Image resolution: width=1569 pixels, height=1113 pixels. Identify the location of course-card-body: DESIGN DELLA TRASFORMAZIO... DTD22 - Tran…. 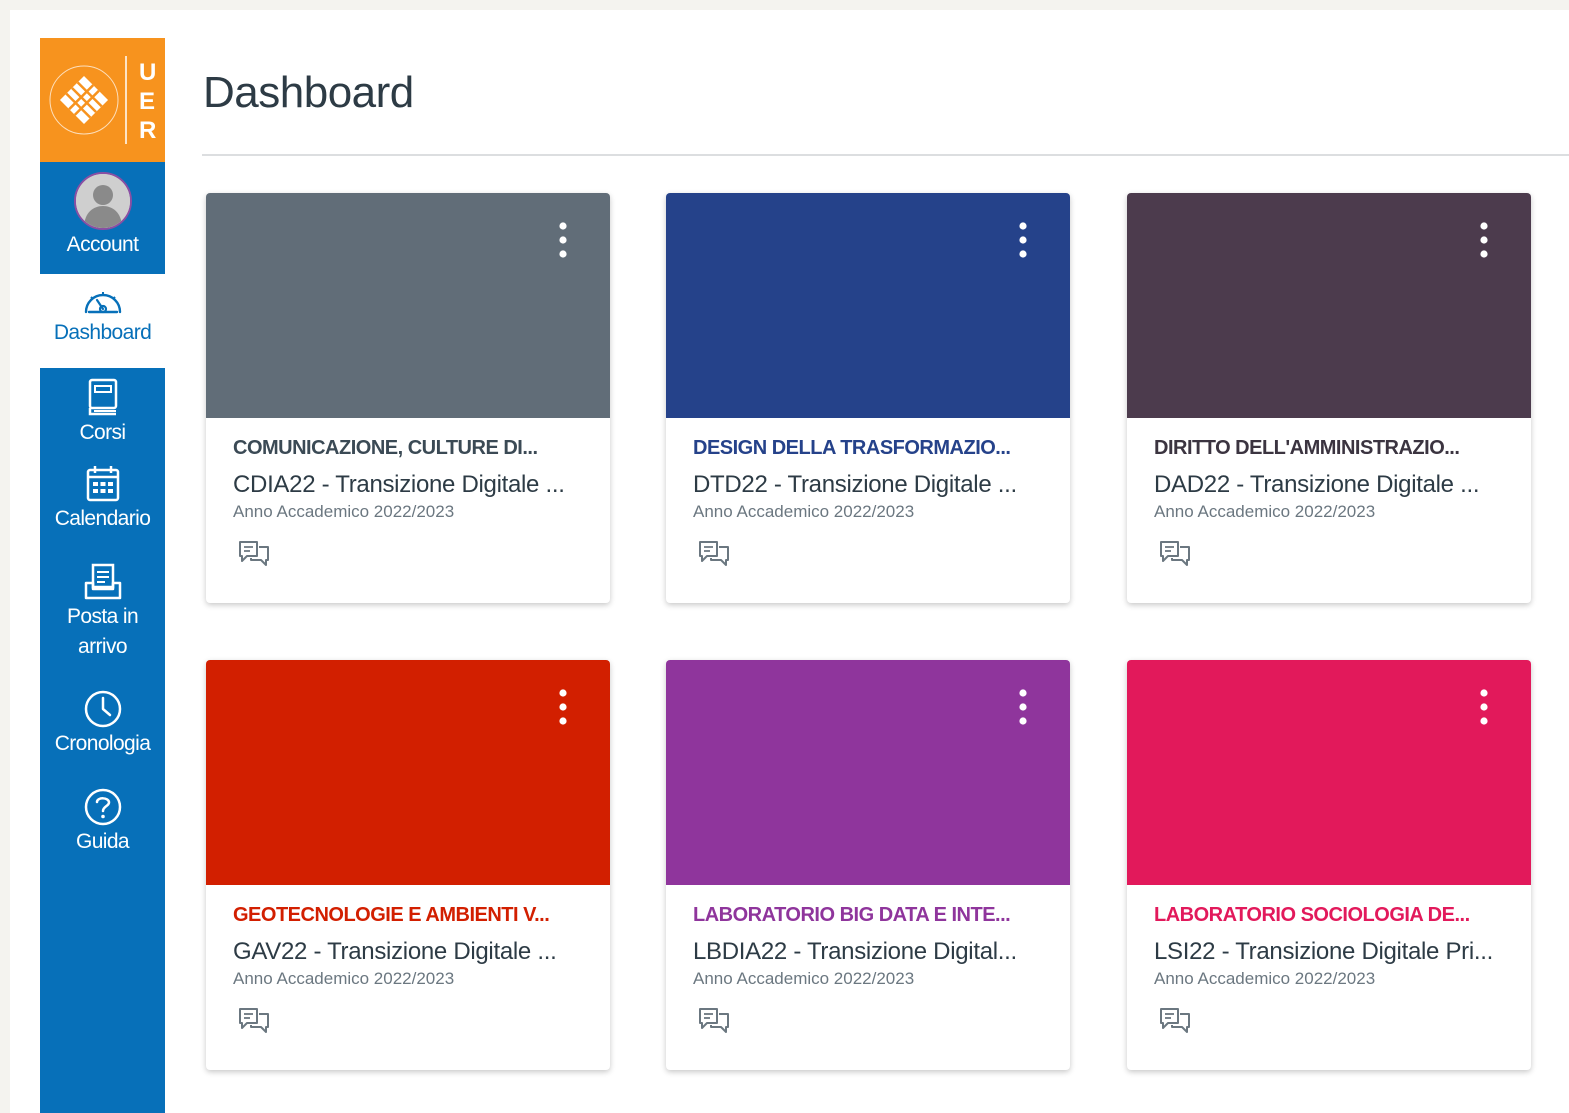
(868, 494).